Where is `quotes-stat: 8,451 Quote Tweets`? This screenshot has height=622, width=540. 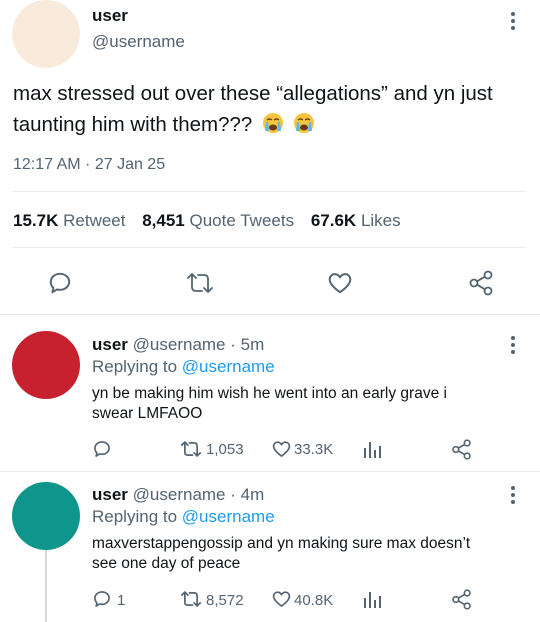
quotes-stat: 8,451 Quote Tweets is located at coordinates (218, 220).